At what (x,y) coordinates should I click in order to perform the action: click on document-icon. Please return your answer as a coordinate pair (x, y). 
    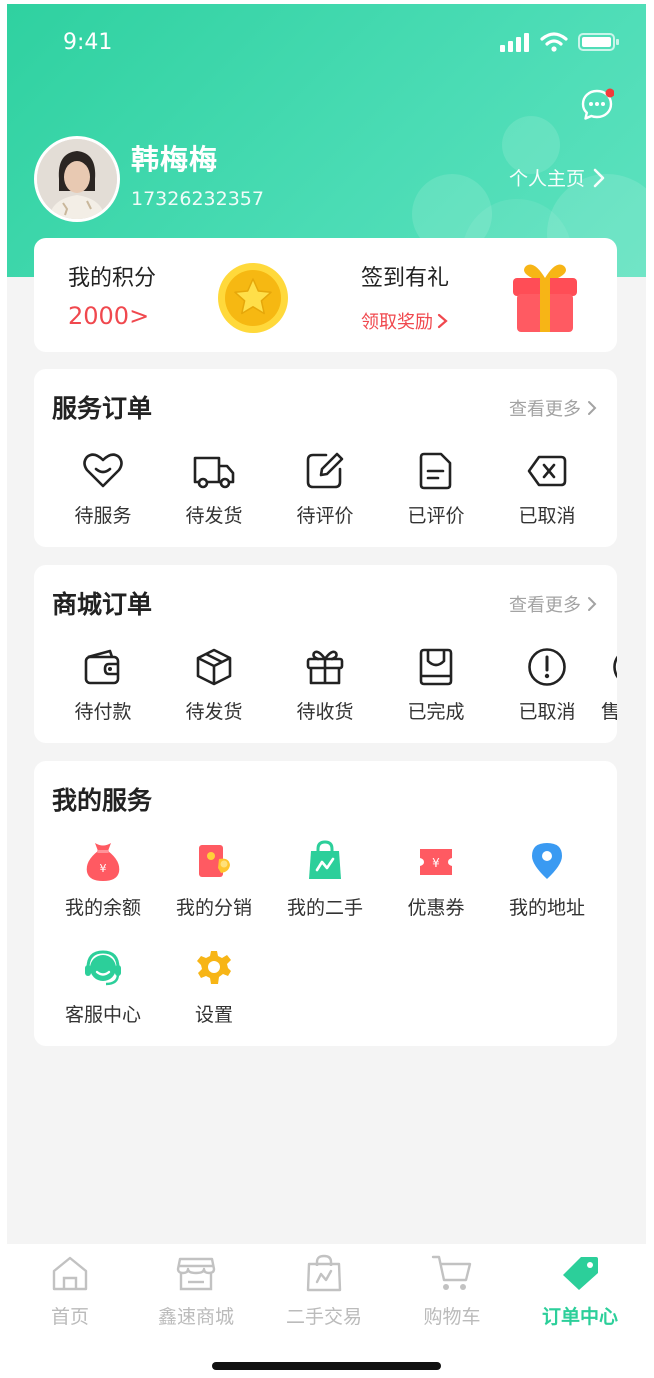
    Looking at the image, I should click on (435, 471).